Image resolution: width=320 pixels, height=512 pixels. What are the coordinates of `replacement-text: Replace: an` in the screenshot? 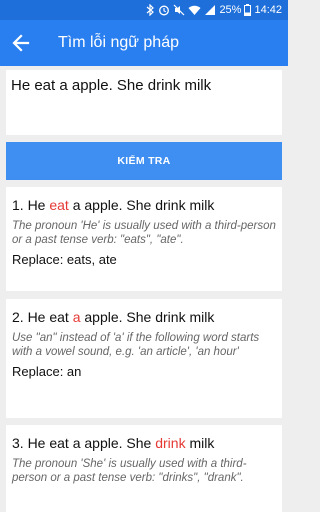 It's located at (47, 371).